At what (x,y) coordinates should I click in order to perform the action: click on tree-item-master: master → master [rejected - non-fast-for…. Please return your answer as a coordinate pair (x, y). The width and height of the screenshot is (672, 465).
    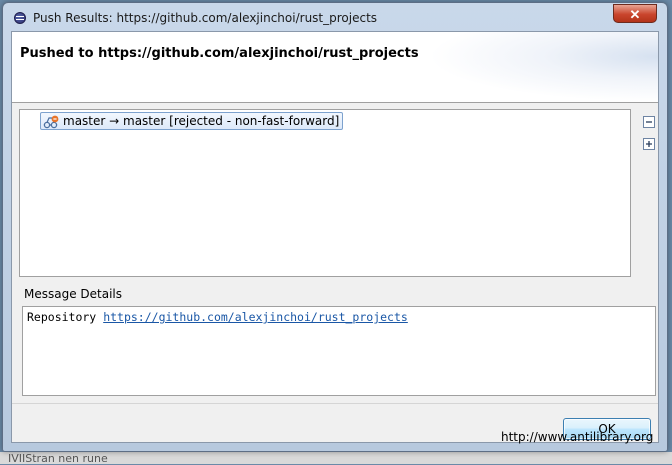
    Looking at the image, I should click on (192, 121).